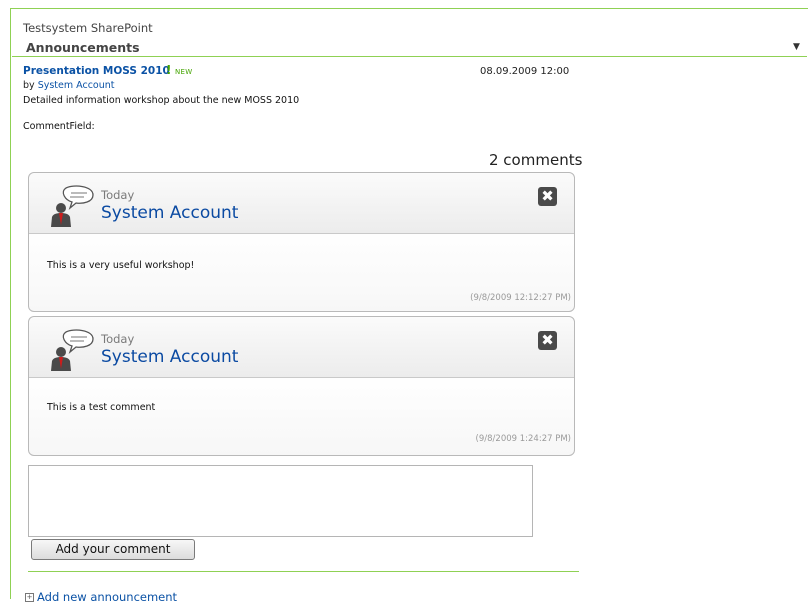 This screenshot has width=809, height=607. What do you see at coordinates (101, 407) in the screenshot?
I see `comment-text: This is a test comment` at bounding box center [101, 407].